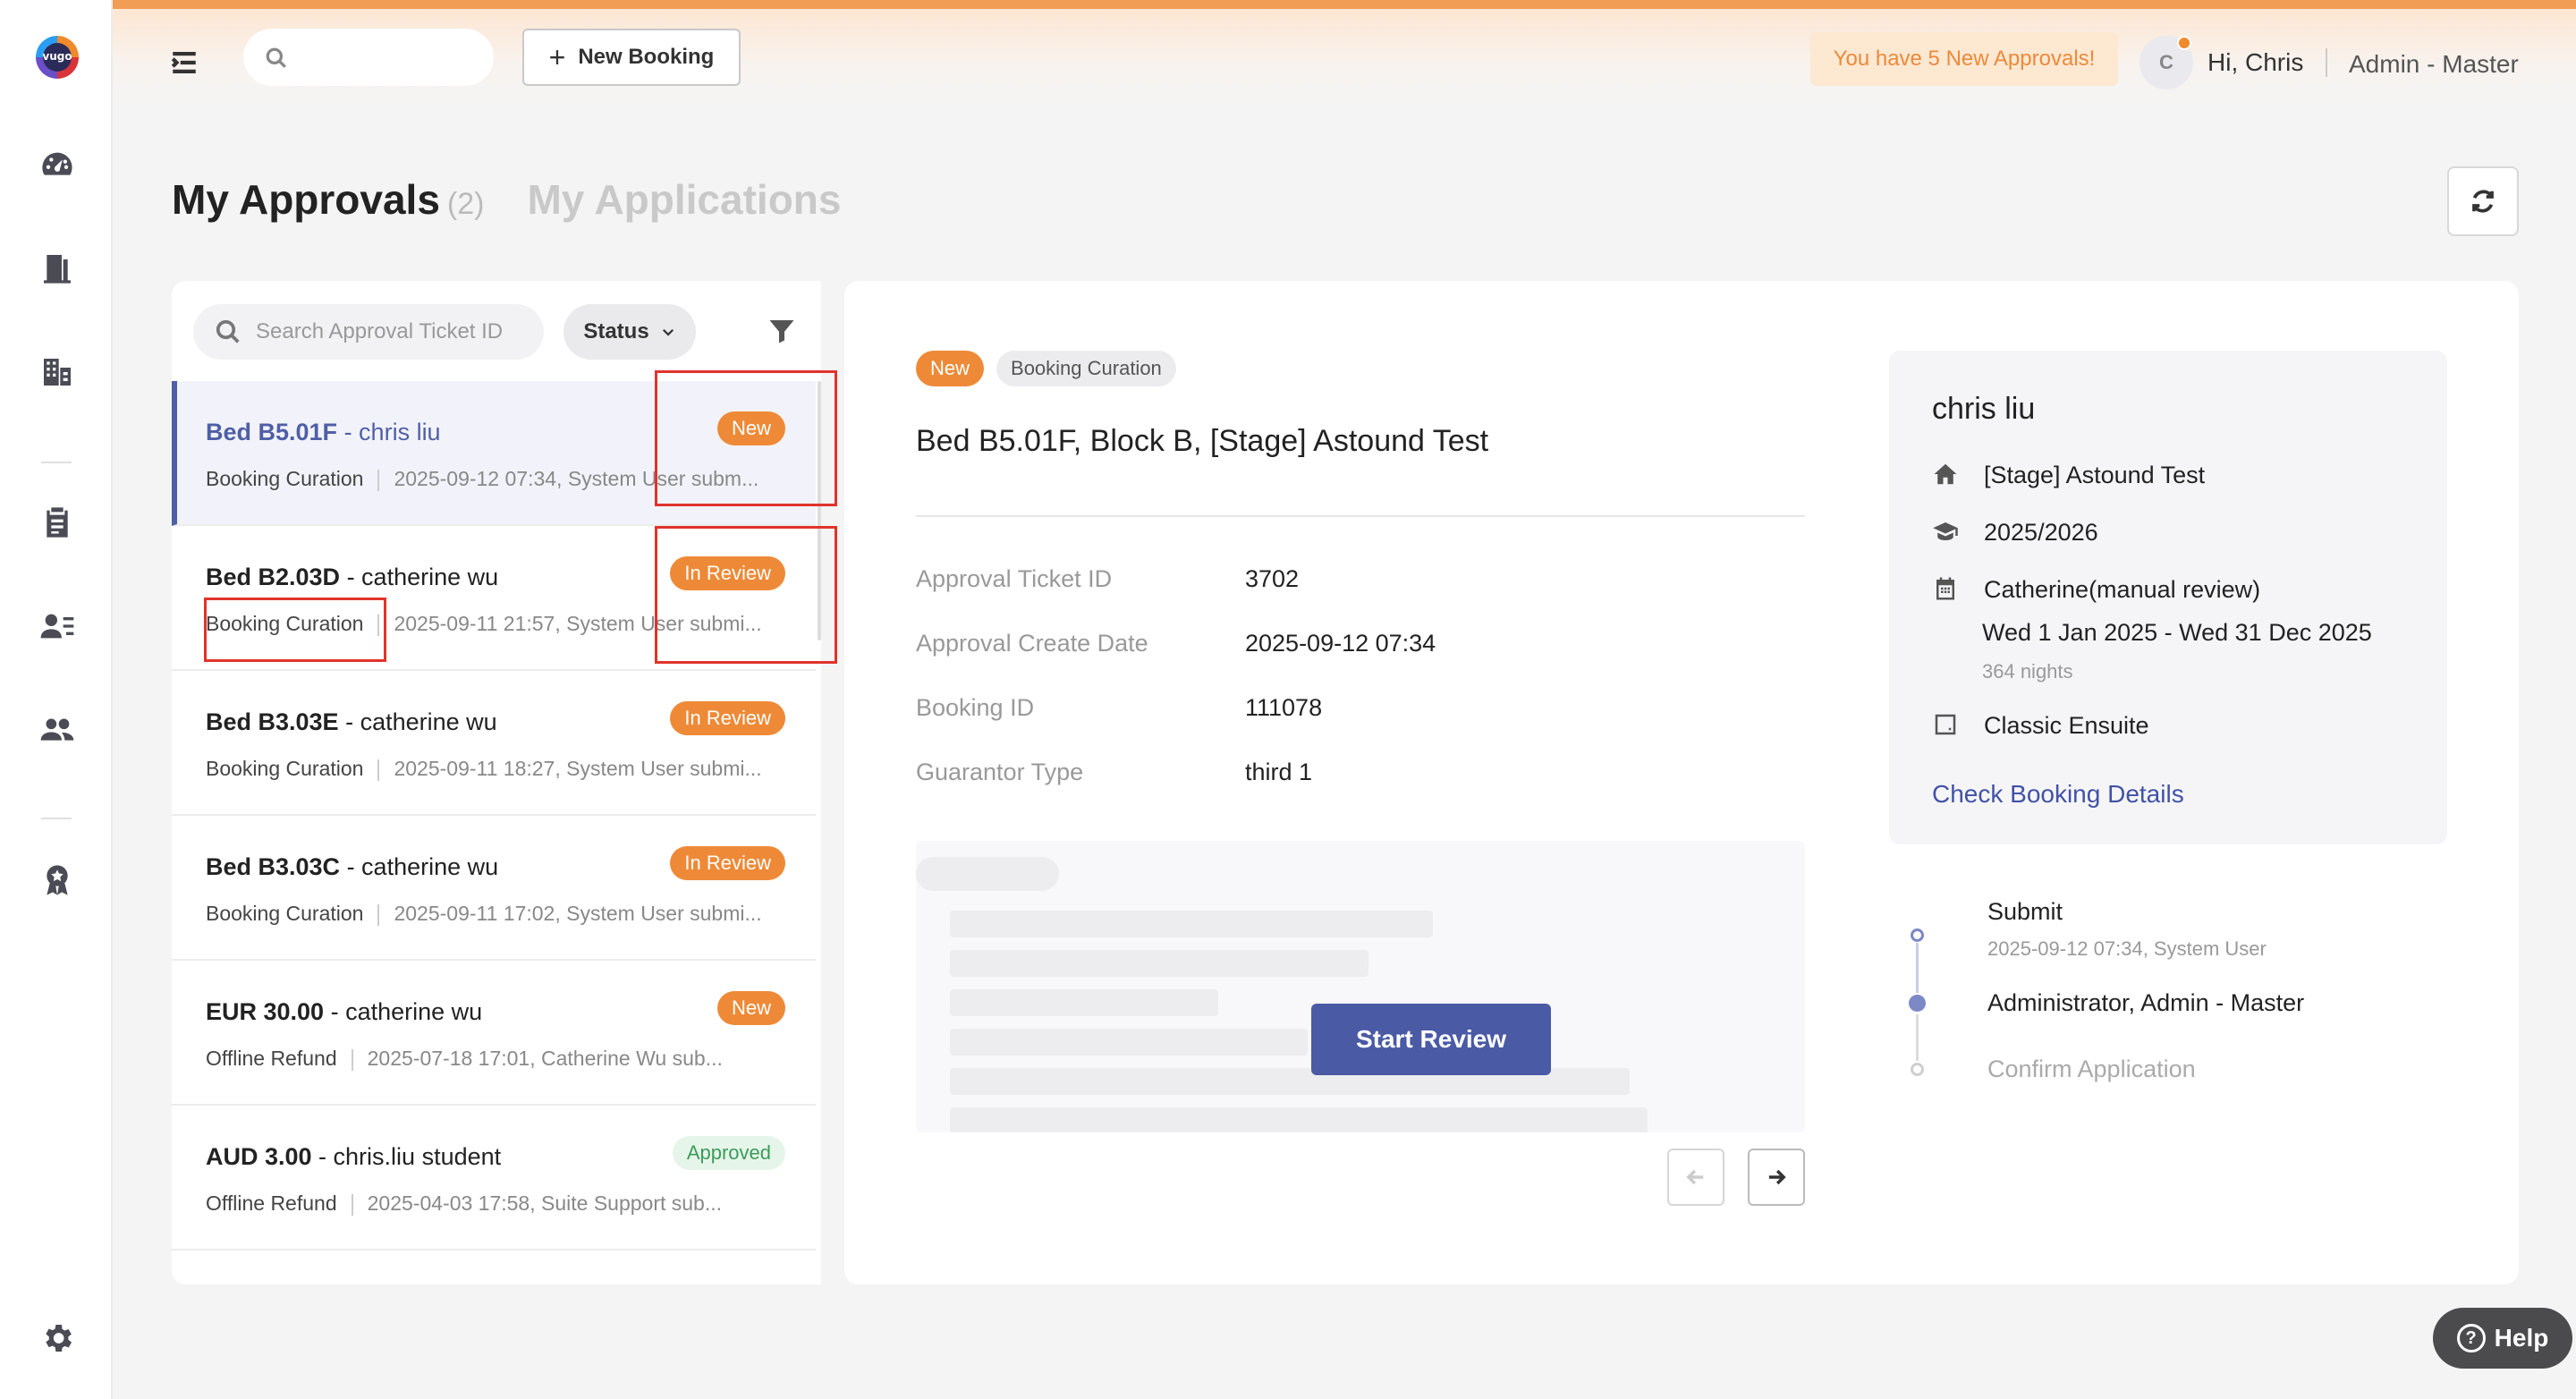 The width and height of the screenshot is (2576, 1399). I want to click on list-item-title: Bed B3.03E - catherine wu, so click(351, 721).